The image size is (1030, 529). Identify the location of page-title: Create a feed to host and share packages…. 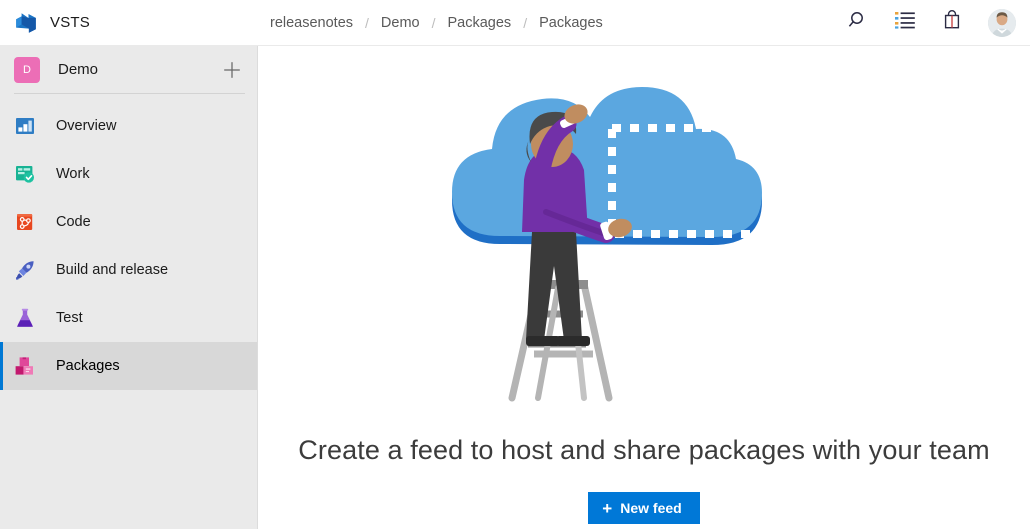
(644, 450).